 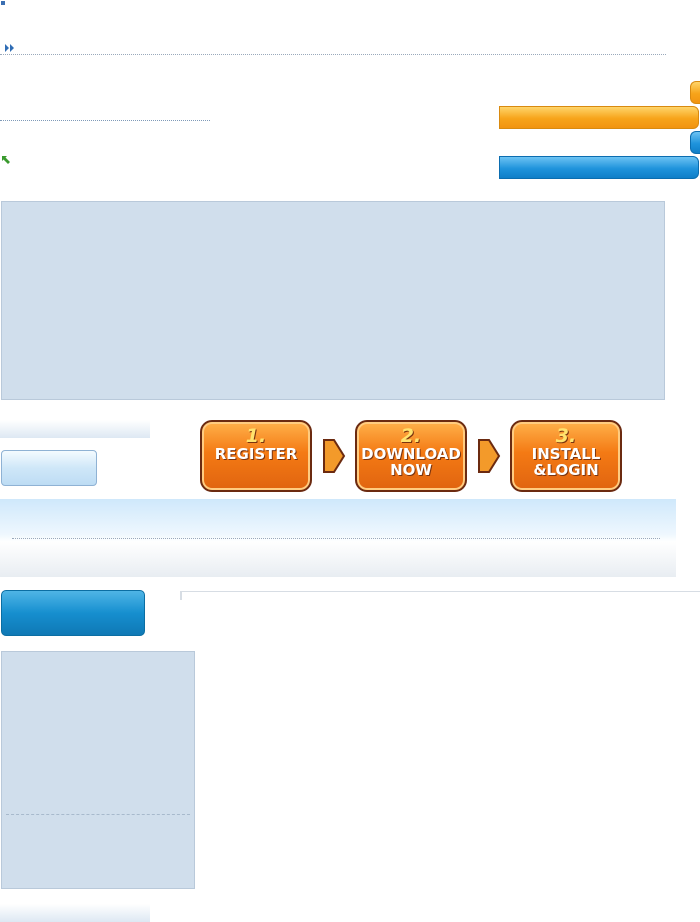 What do you see at coordinates (3, 3) in the screenshot?
I see `dot-icon` at bounding box center [3, 3].